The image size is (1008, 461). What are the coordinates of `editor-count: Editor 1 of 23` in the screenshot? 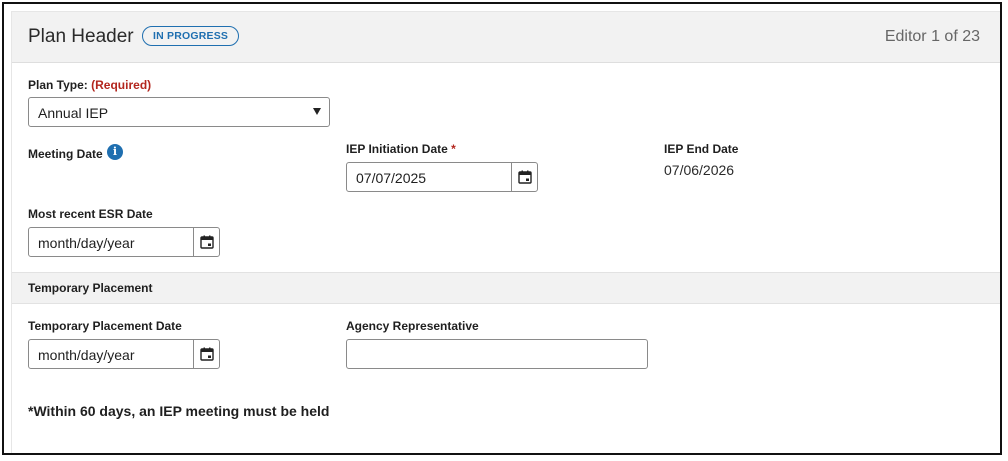 It's located at (932, 36).